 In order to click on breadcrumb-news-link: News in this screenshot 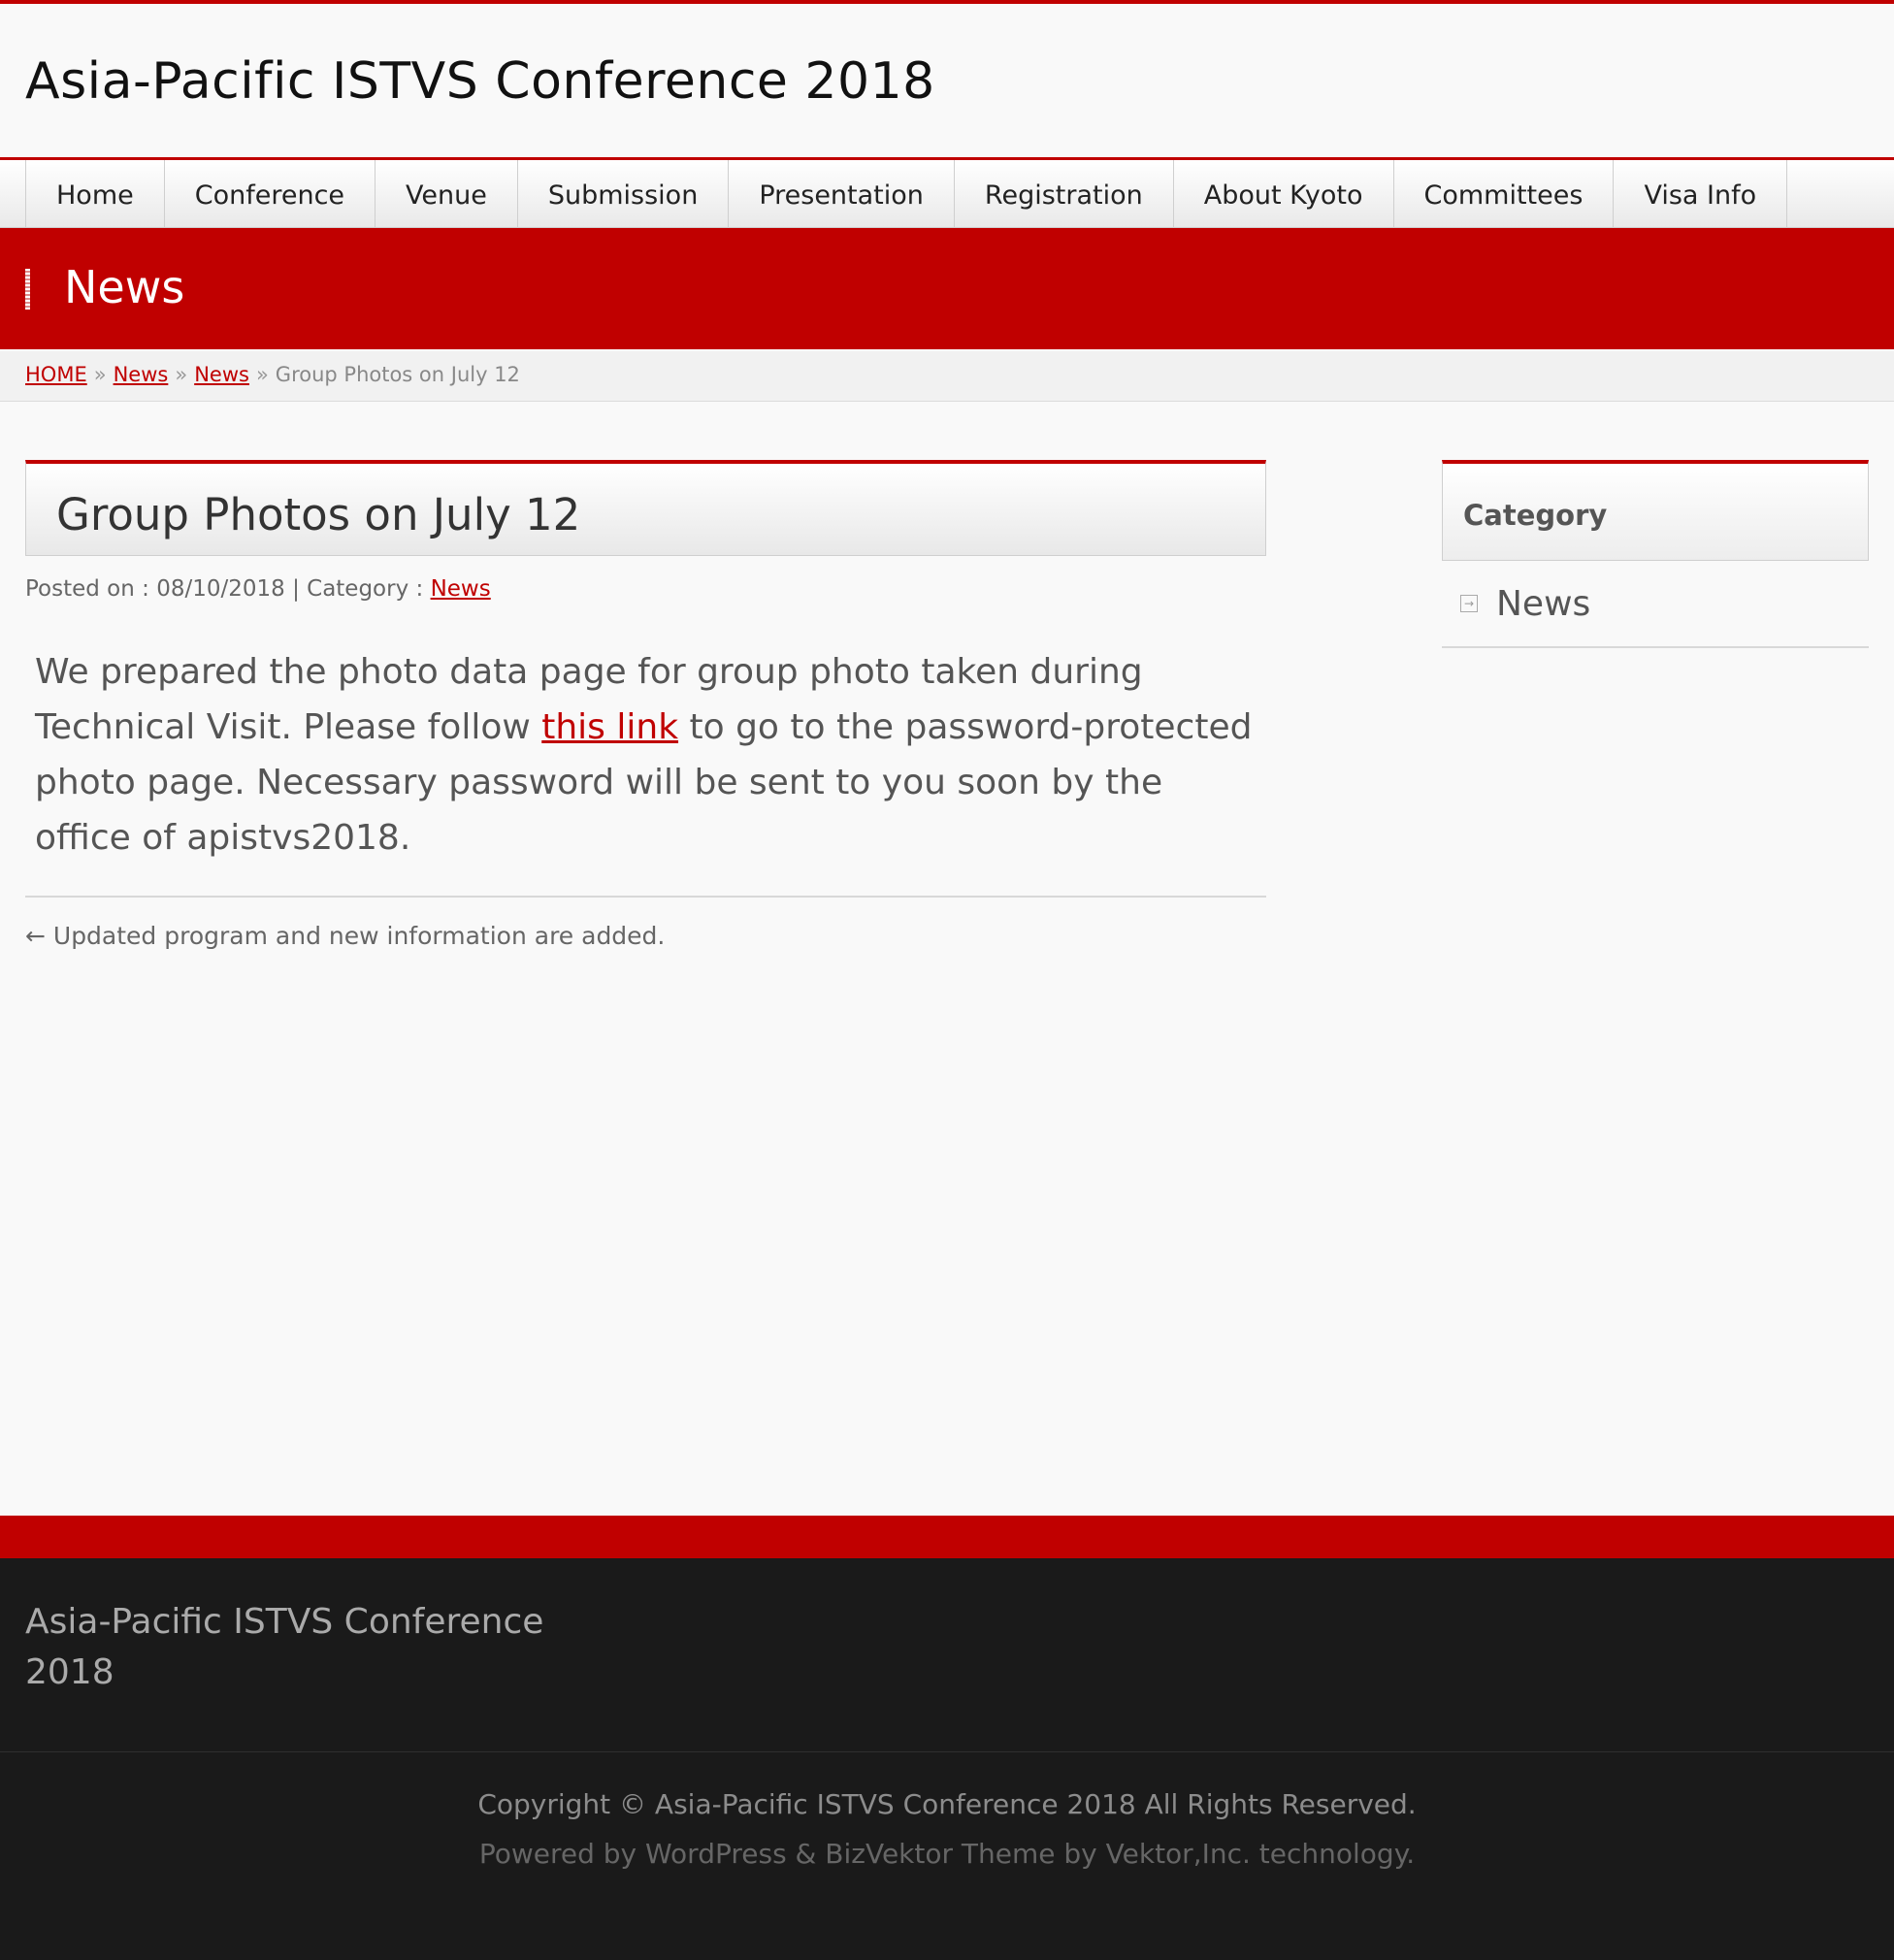, I will do `click(141, 374)`.